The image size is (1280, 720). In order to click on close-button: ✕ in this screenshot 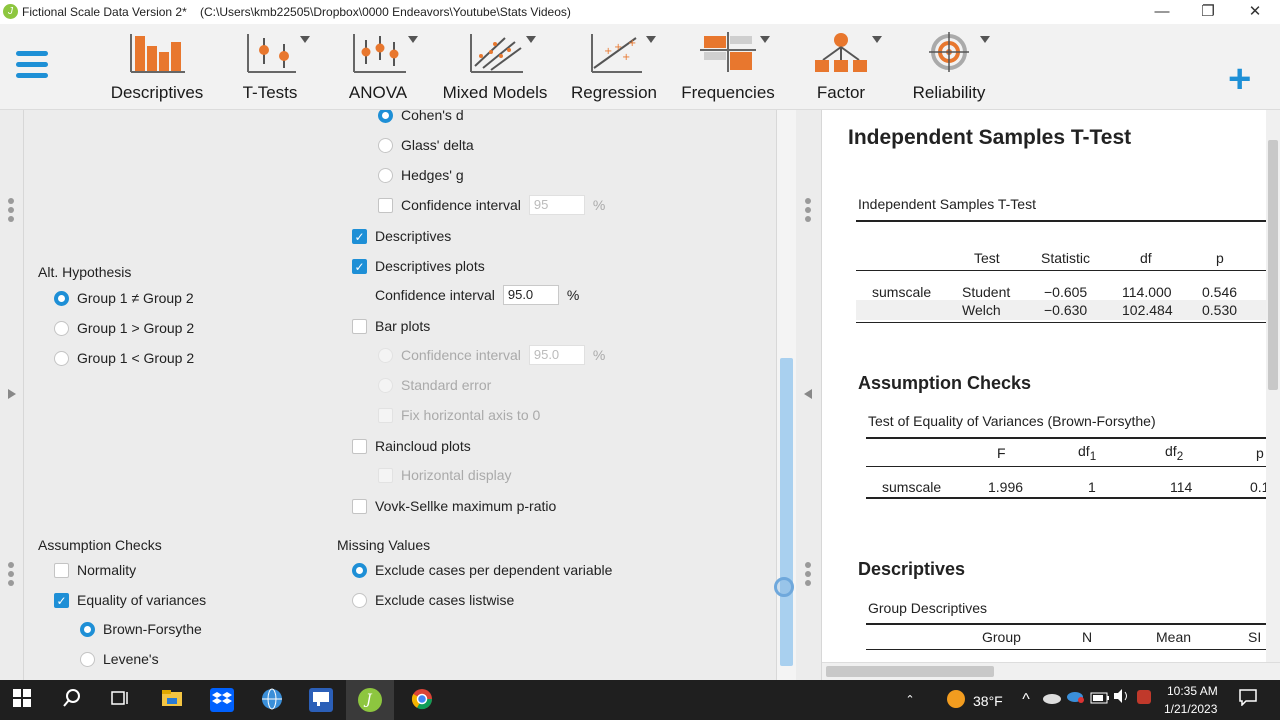, I will do `click(1255, 12)`.